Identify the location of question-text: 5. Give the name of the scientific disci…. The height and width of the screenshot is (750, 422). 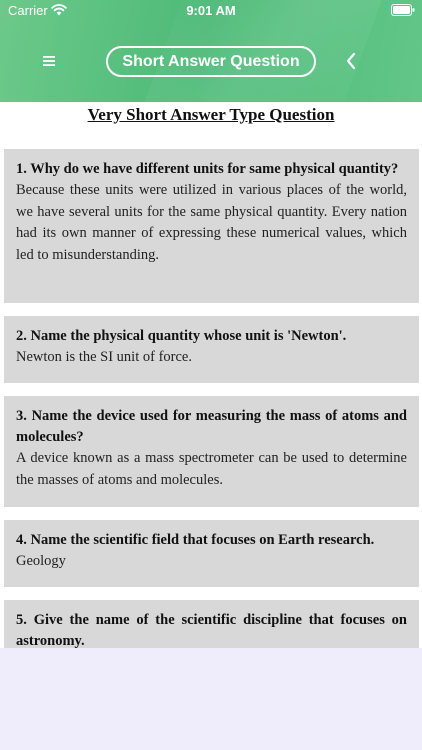
(211, 630).